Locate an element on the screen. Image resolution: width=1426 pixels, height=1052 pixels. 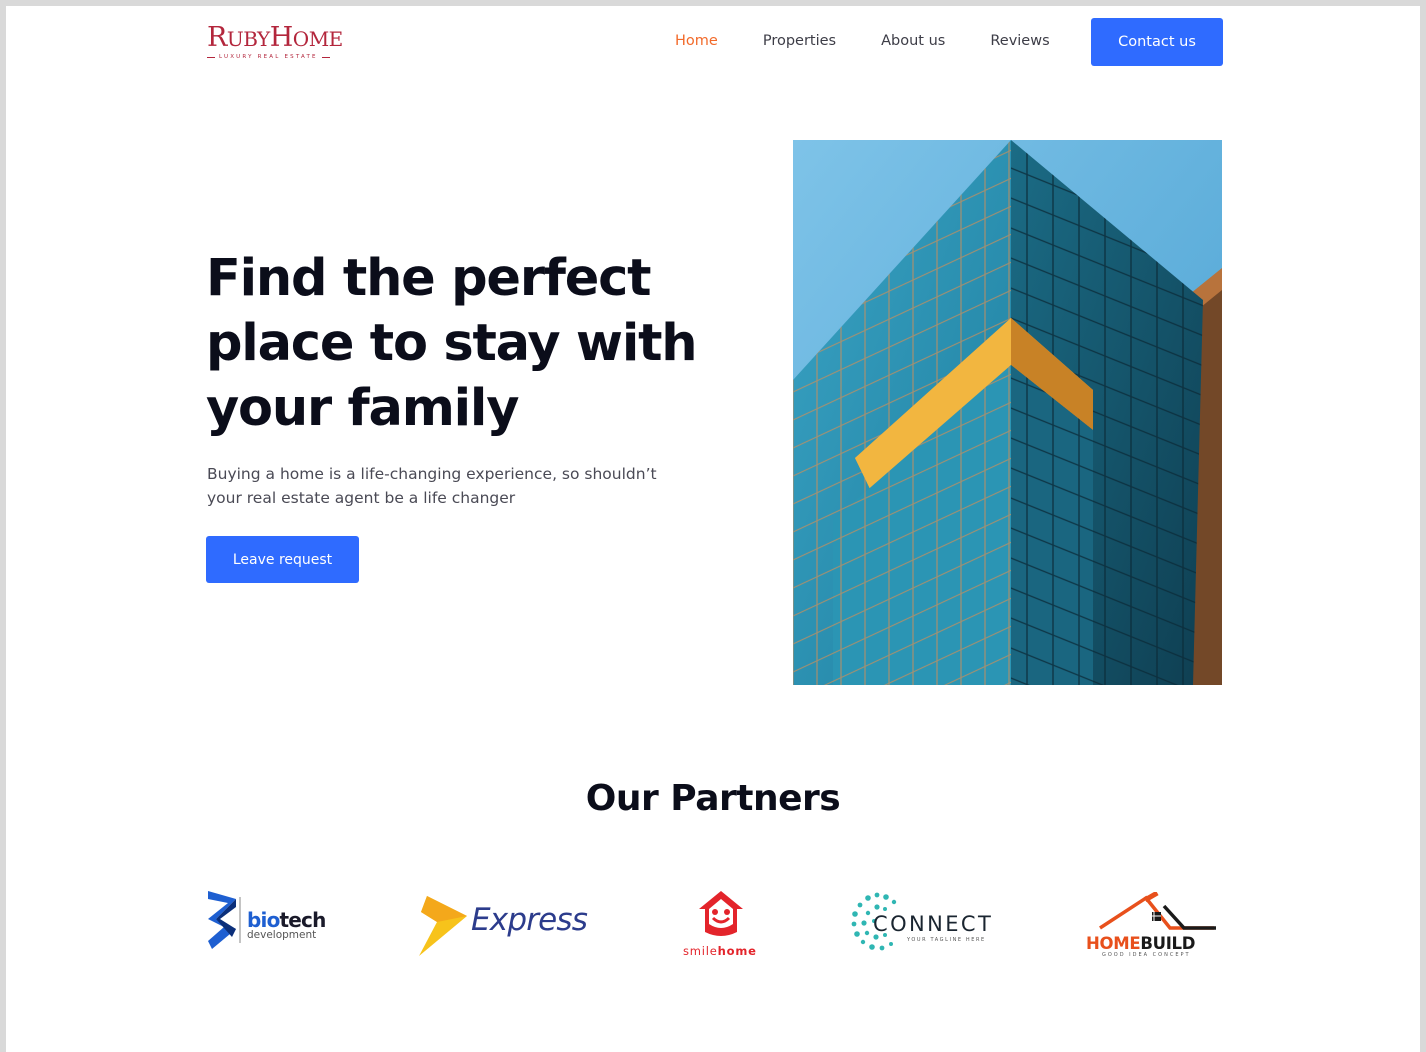
logo-wordmark: RUBYHOME is located at coordinates (275, 37).